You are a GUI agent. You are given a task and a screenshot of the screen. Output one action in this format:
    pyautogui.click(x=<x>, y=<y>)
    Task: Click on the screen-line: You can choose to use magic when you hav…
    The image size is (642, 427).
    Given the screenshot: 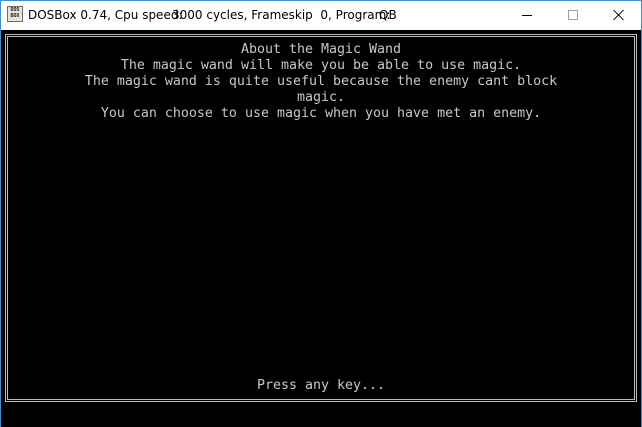 What is the action you would take?
    pyautogui.click(x=321, y=113)
    